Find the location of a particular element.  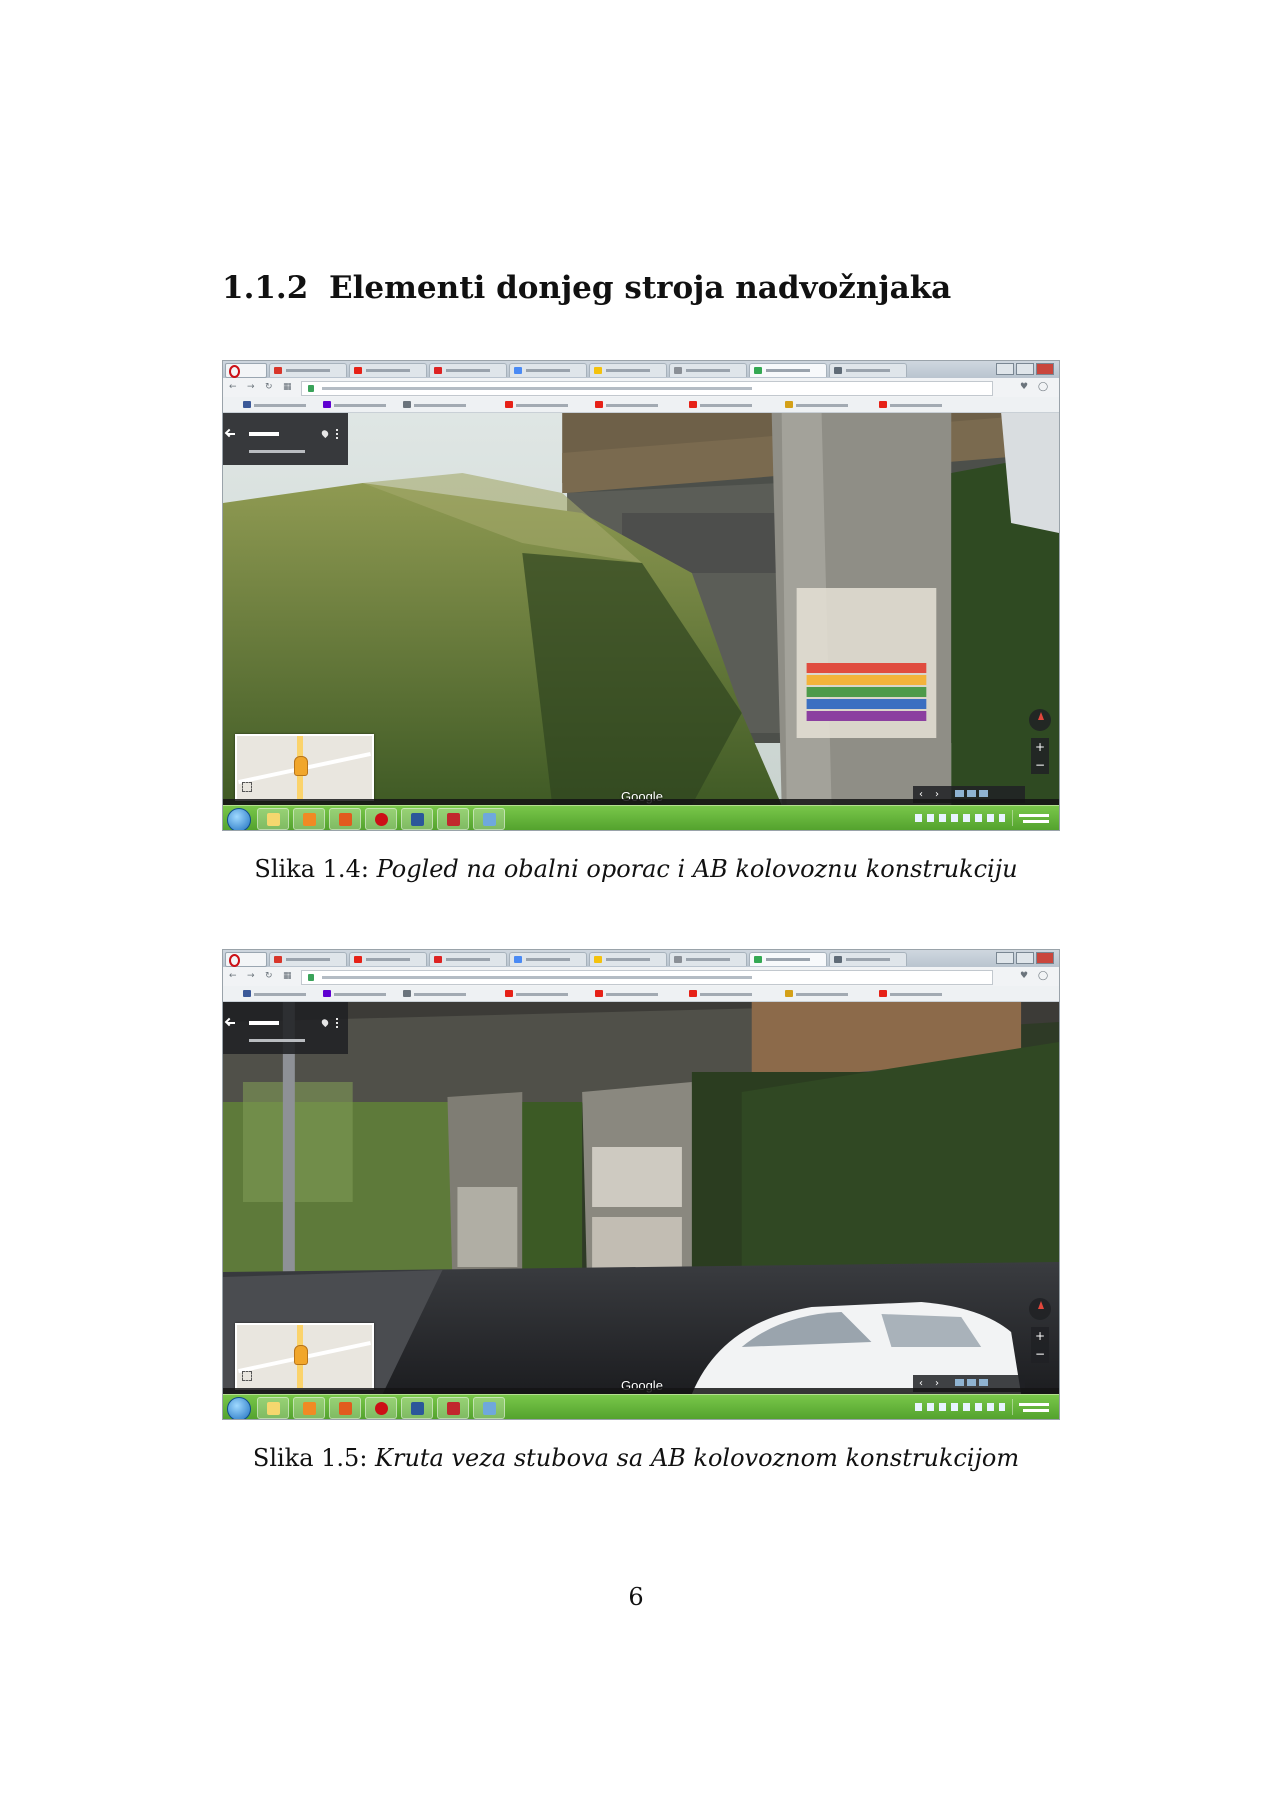

figure-1-label: Slika 1.4: is located at coordinates (311, 869).